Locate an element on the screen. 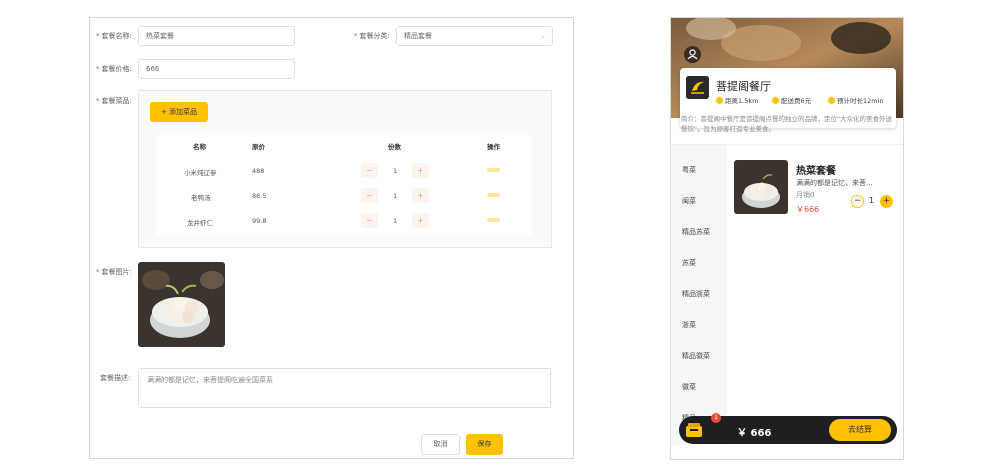  location-icon is located at coordinates (719, 100).